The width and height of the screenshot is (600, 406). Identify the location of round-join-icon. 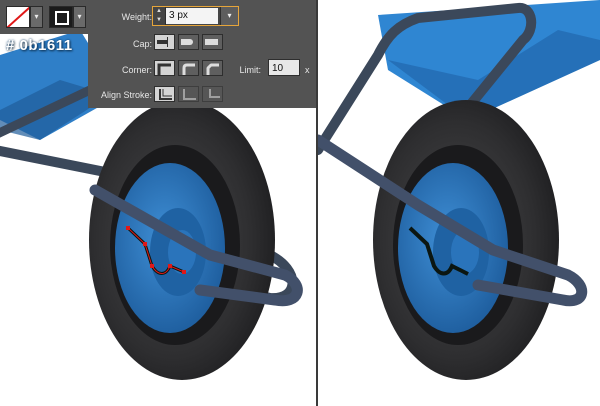
(188, 69).